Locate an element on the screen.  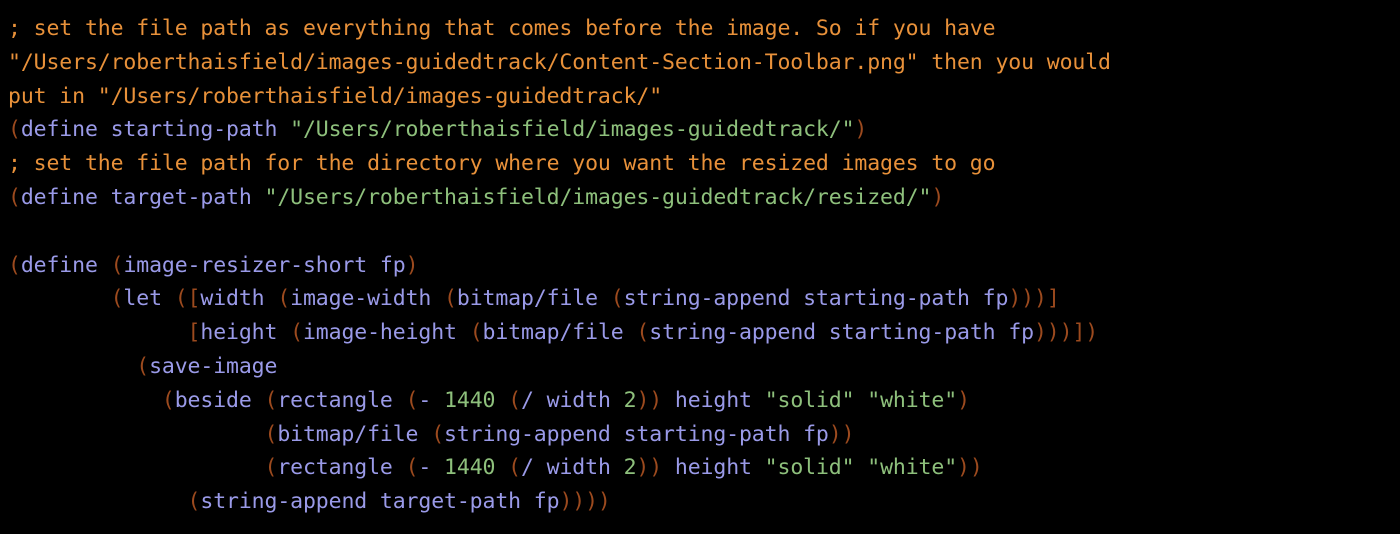
code-line: (string-append target-path fp)))) is located at coordinates (704, 502).